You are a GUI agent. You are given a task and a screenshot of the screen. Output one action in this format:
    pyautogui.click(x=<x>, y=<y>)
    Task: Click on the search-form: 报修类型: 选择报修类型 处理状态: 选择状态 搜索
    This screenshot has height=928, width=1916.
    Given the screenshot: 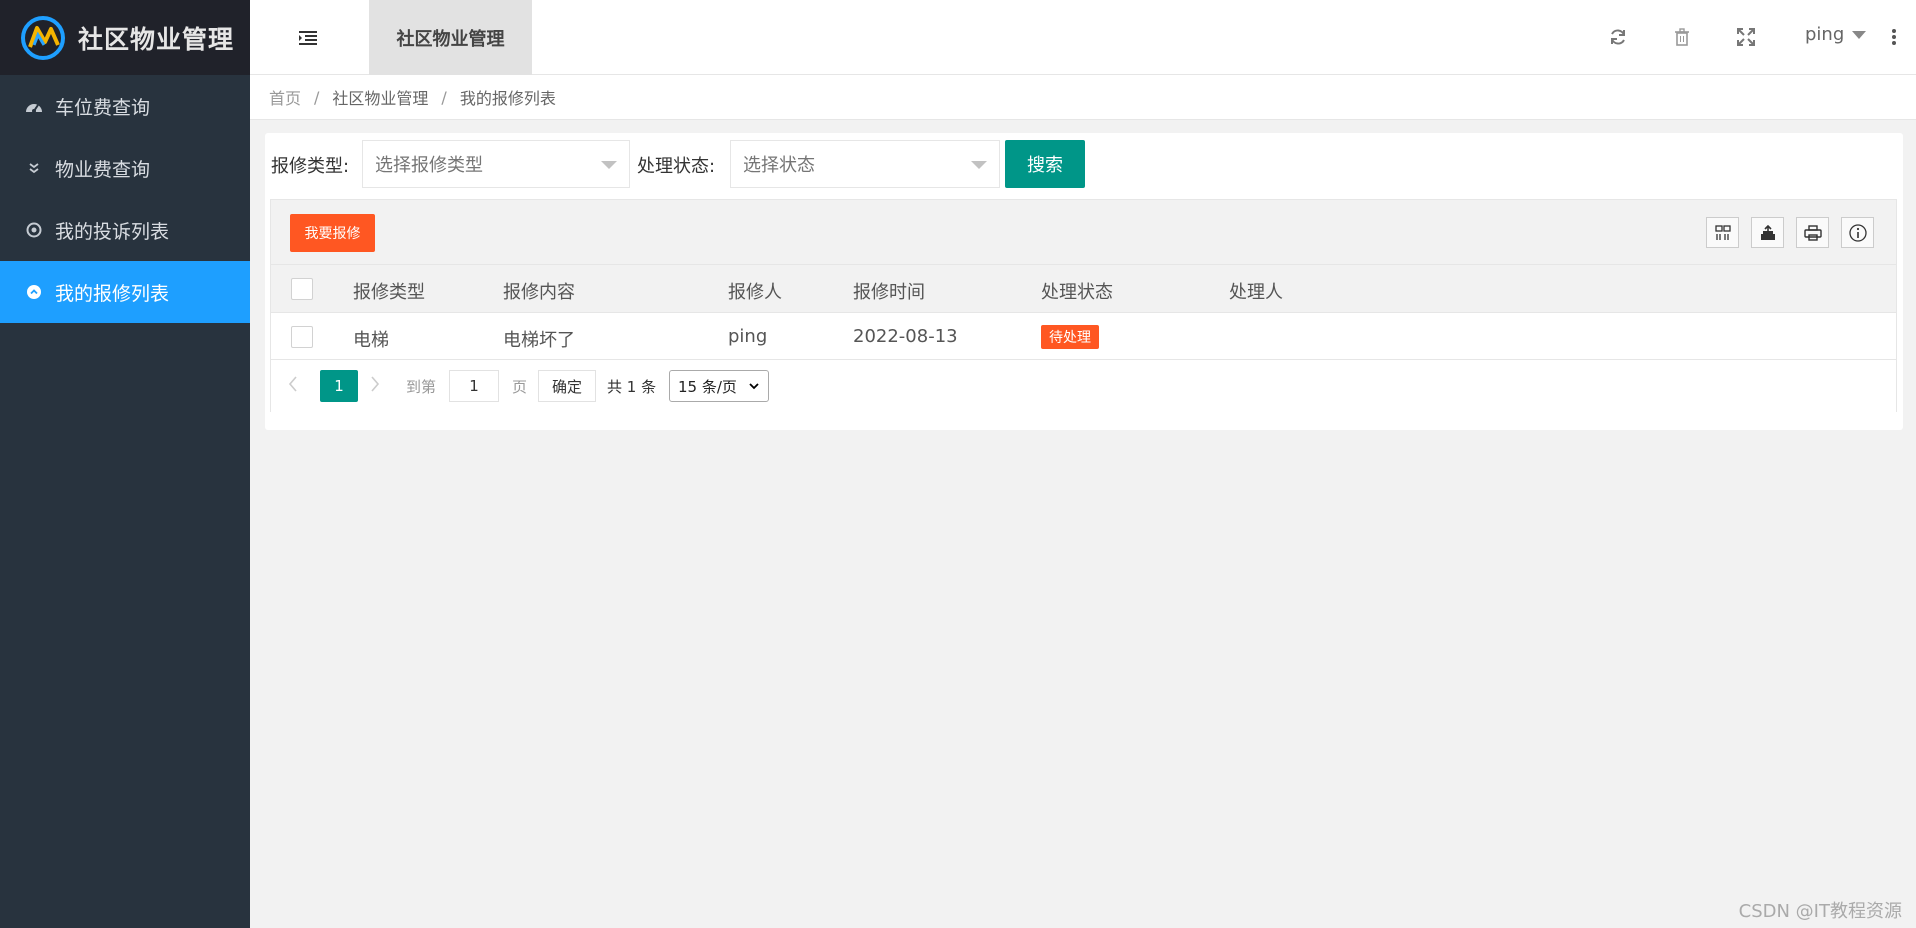 What is the action you would take?
    pyautogui.click(x=1084, y=164)
    